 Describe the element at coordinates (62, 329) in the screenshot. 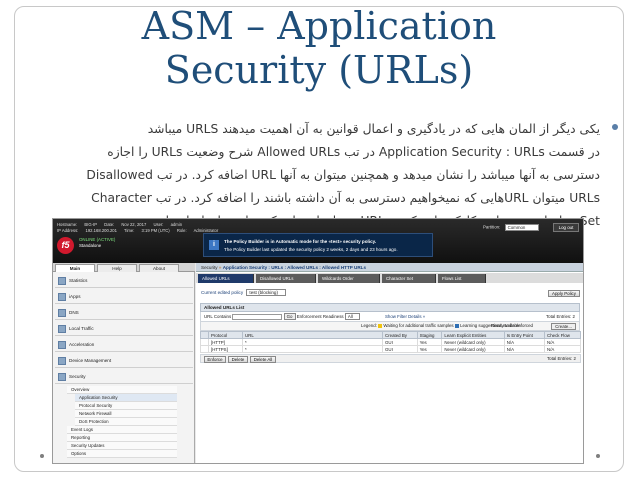

I see `local-traffic-icon` at that location.